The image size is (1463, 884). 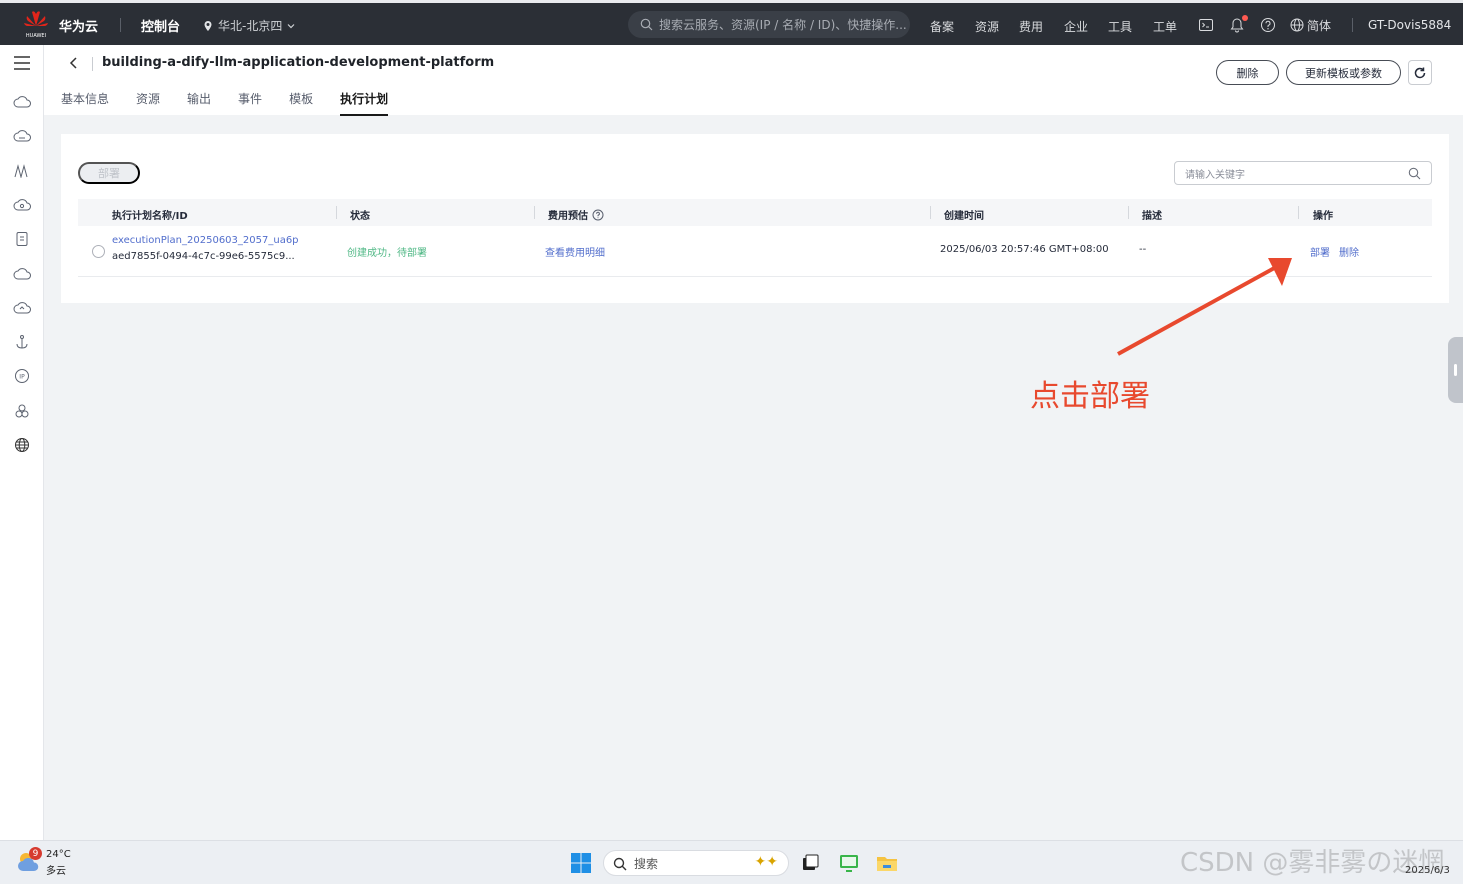 I want to click on side-drawer-handle, so click(x=1455, y=370).